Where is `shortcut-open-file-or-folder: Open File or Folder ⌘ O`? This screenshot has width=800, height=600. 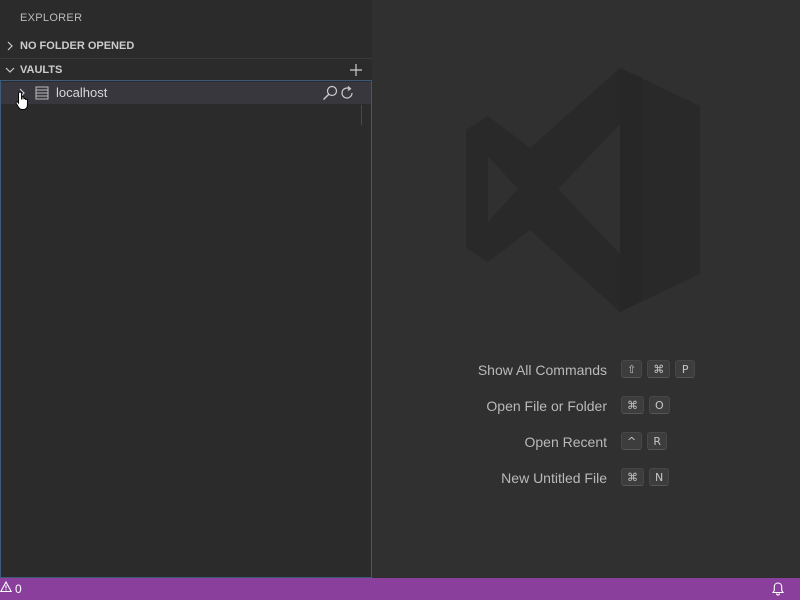 shortcut-open-file-or-folder: Open File or Folder ⌘ O is located at coordinates (586, 406).